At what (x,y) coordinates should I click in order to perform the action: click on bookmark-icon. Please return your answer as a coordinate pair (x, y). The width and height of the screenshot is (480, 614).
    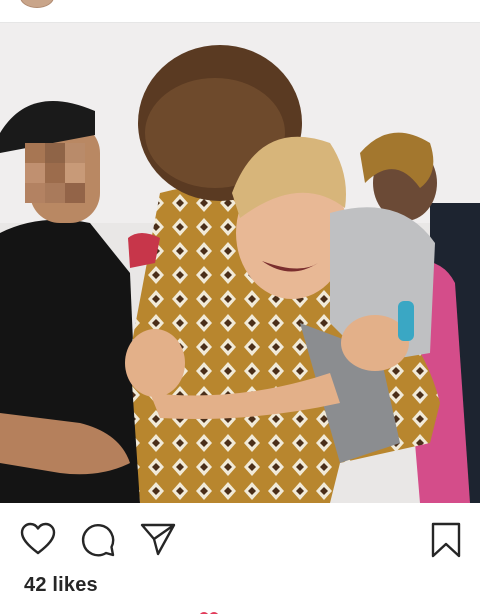
    Looking at the image, I should click on (446, 540).